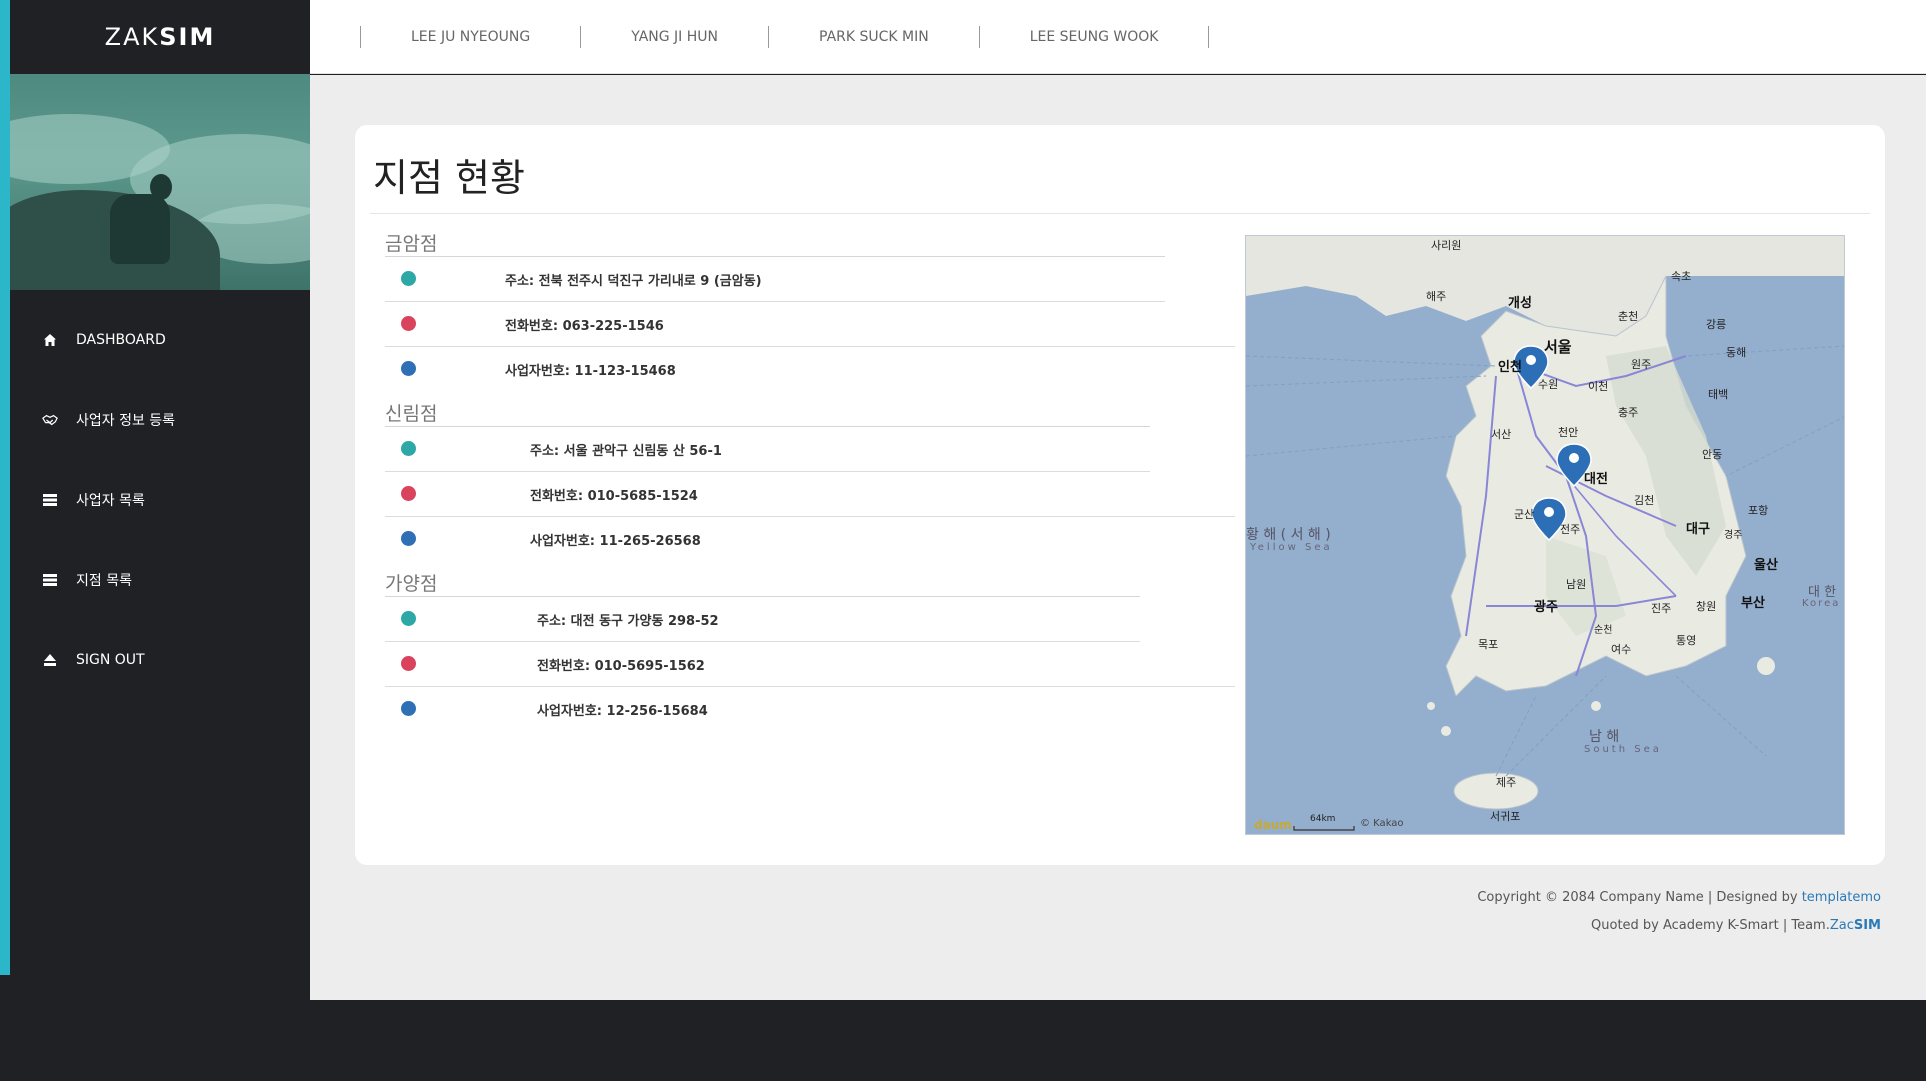 Image resolution: width=1926 pixels, height=1081 pixels. I want to click on branch-phone: 전화번호: 010-5685-1524, so click(614, 496).